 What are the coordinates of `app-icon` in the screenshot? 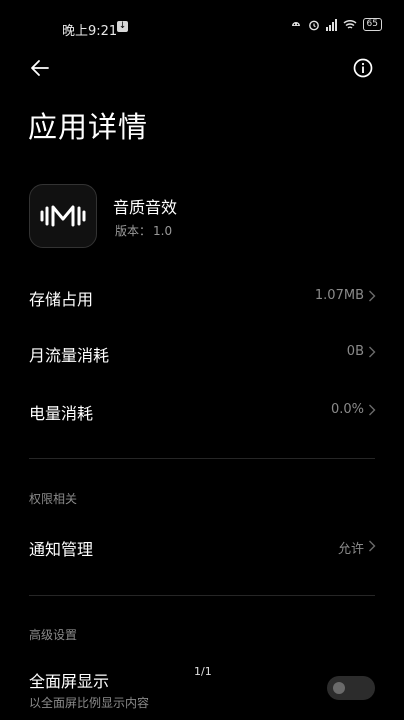 It's located at (63, 216).